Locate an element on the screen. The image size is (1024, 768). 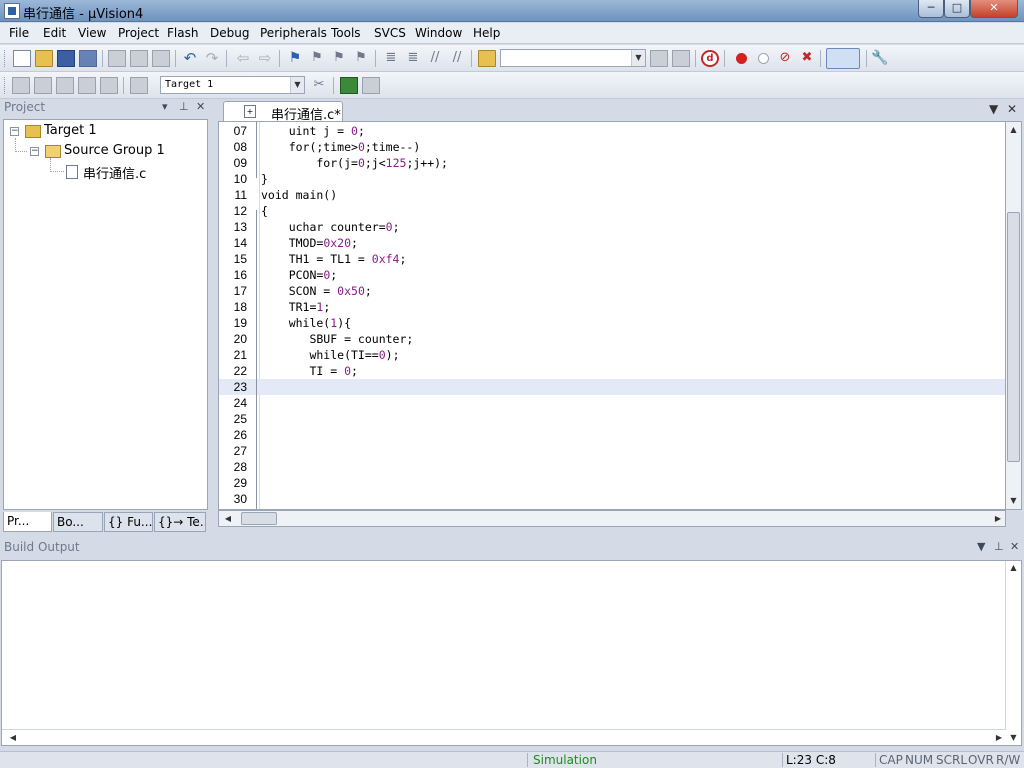
tab-list-dropdown-icon: ▼ is located at coordinates (993, 109).